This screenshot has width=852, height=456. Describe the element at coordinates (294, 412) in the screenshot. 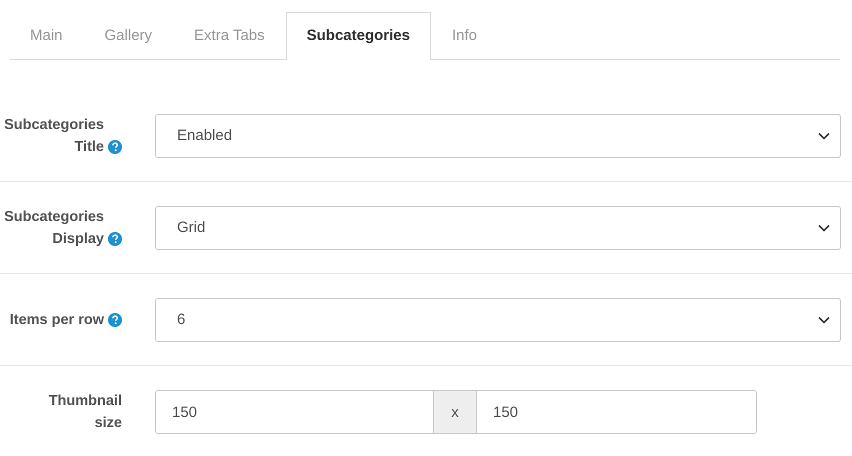

I see `width-input: 150` at that location.